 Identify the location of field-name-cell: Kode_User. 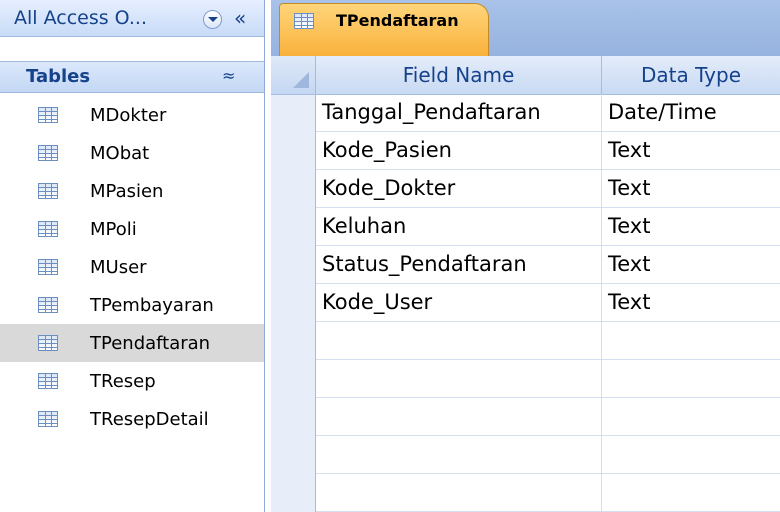
(459, 303).